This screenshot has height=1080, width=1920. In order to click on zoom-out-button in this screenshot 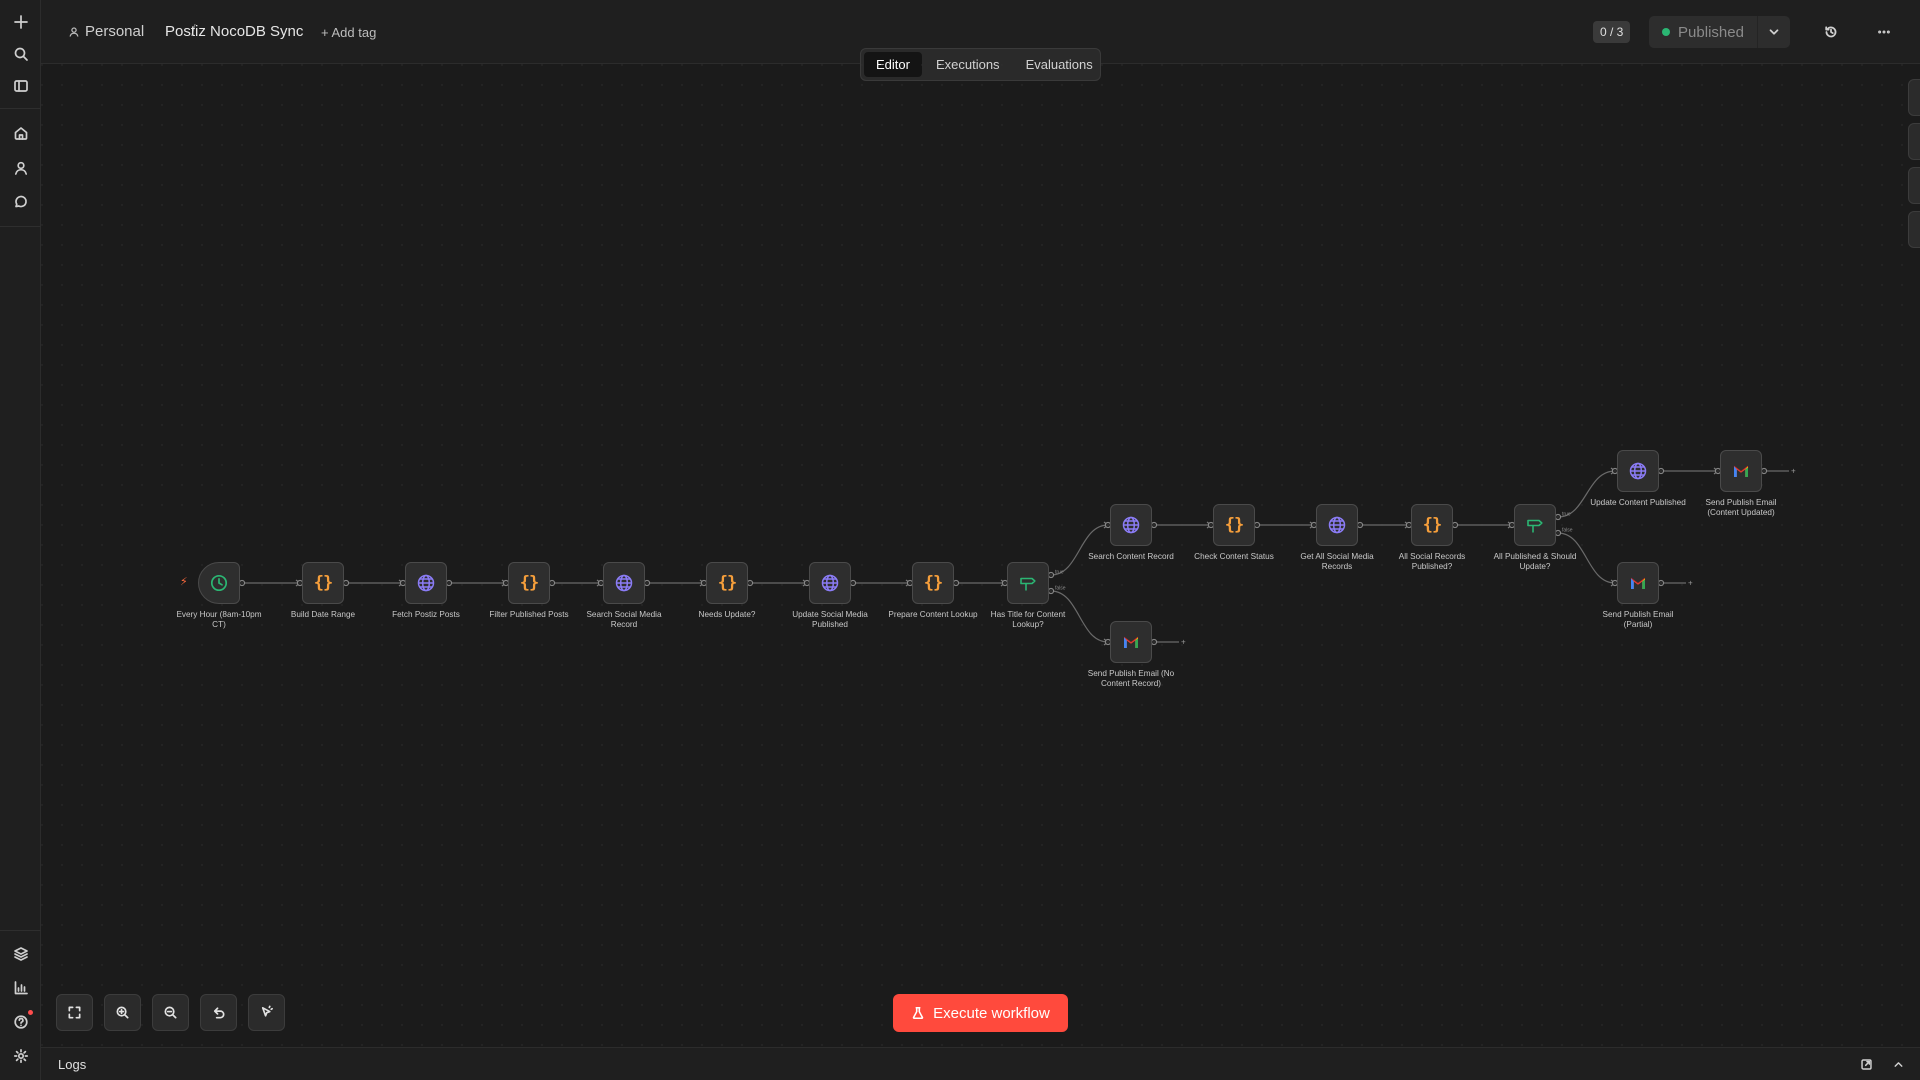, I will do `click(170, 1012)`.